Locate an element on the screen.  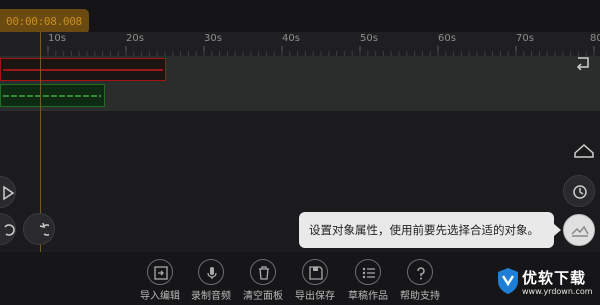
logo-name: 优软下载 is located at coordinates (554, 278).